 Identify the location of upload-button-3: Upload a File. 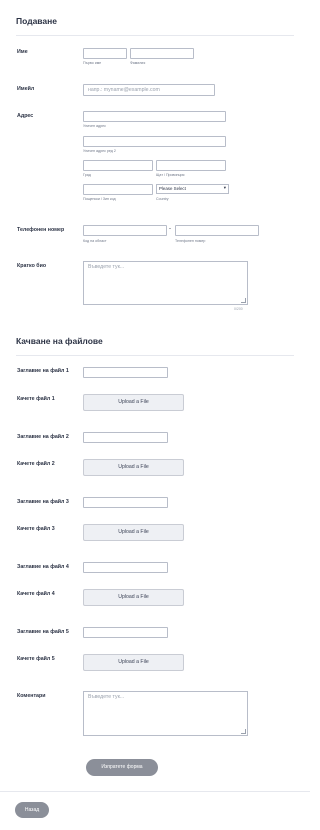
(133, 532).